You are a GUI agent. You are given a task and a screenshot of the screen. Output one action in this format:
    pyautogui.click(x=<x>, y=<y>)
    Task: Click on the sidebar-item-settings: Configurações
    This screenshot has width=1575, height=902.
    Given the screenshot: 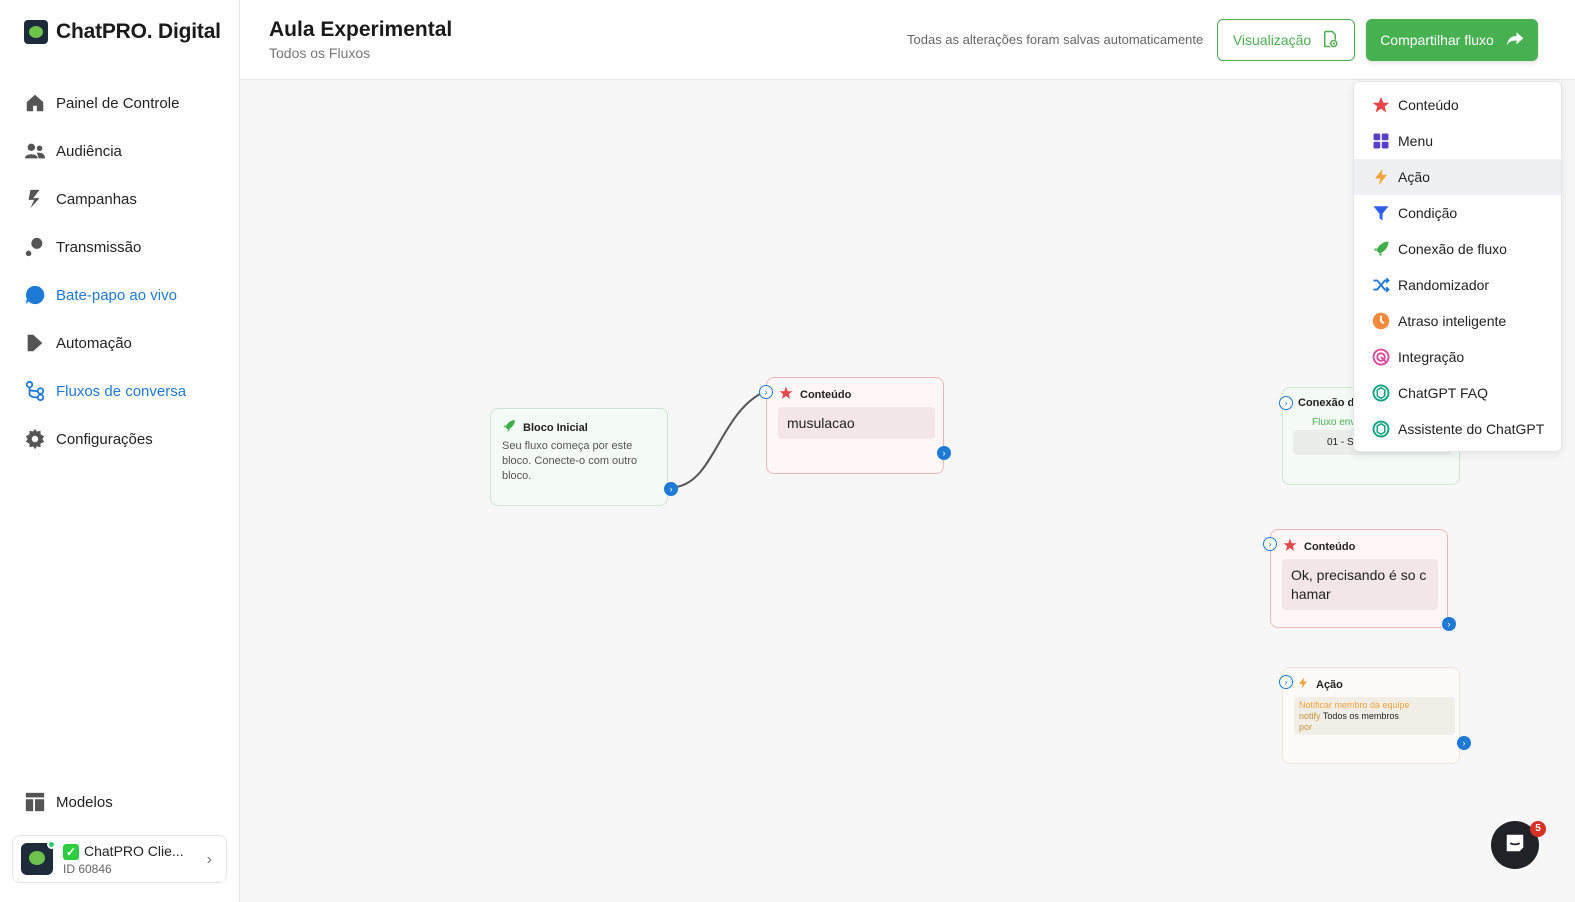 What is the action you would take?
    pyautogui.click(x=124, y=439)
    